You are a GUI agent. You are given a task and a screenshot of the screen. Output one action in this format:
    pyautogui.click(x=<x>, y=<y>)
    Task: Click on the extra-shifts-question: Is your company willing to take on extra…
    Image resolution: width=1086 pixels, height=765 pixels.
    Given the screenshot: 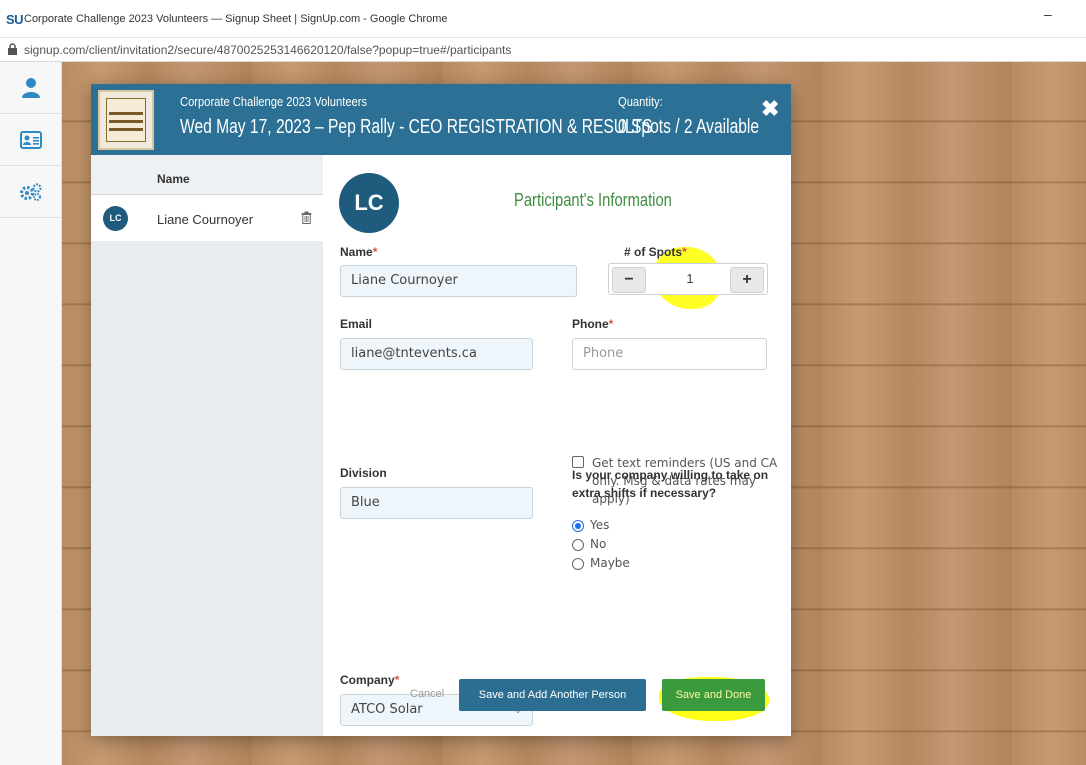 What is the action you would take?
    pyautogui.click(x=670, y=484)
    